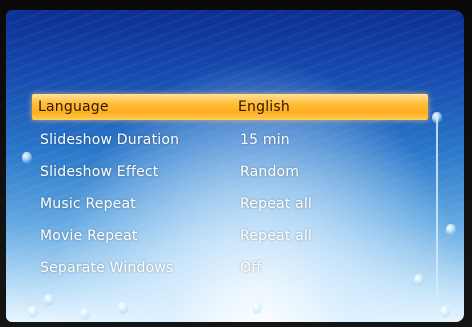 The width and height of the screenshot is (472, 327). I want to click on menu-item-label: Slideshow Duration, so click(110, 140).